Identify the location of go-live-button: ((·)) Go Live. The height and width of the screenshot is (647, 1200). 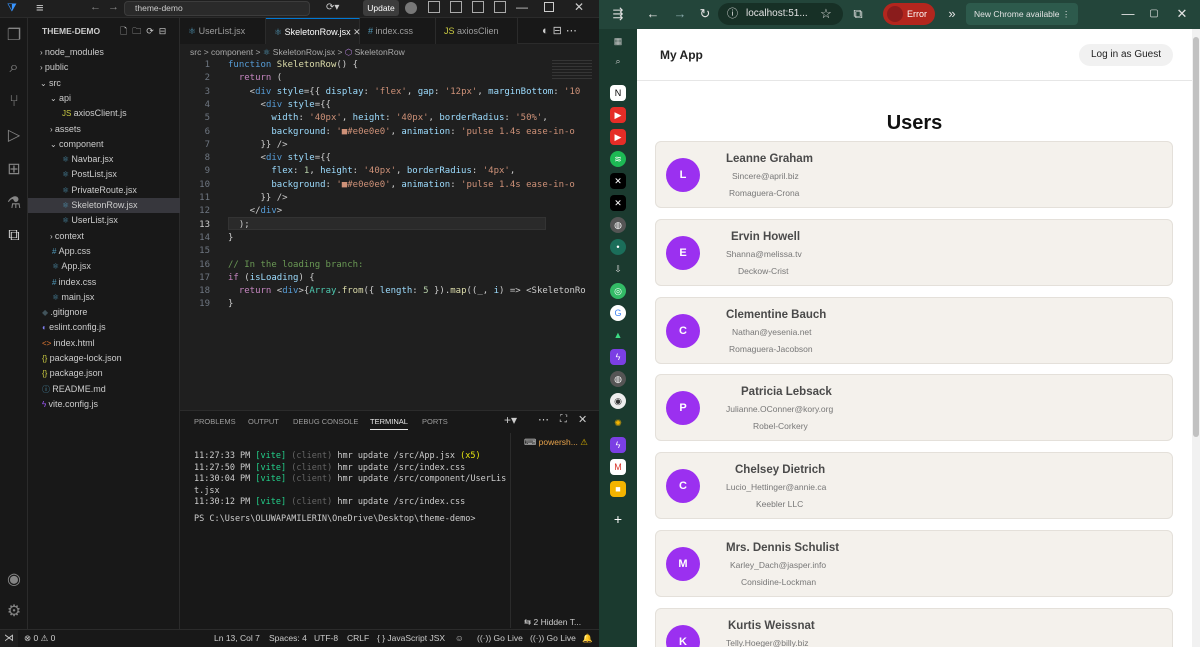
(500, 638).